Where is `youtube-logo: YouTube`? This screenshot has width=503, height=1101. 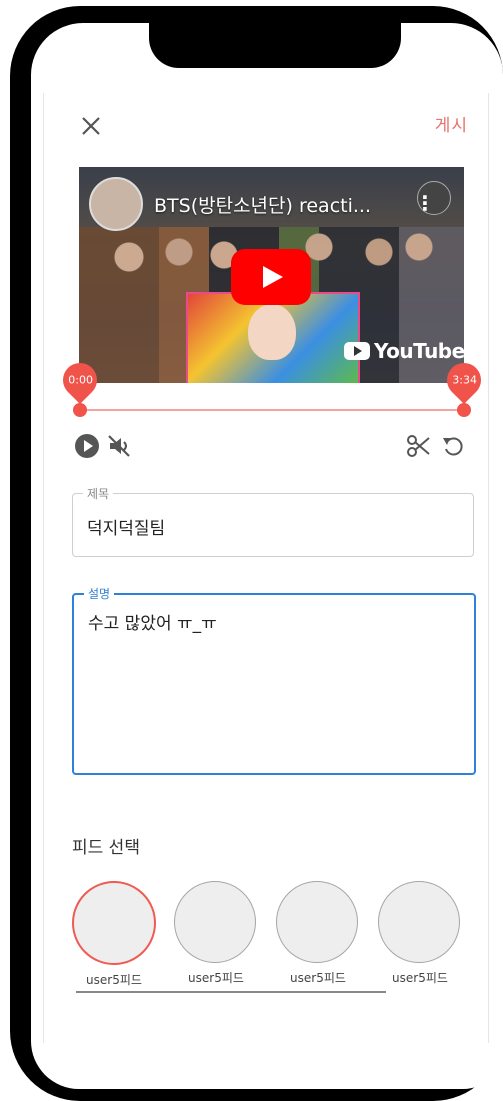 youtube-logo: YouTube is located at coordinates (404, 351).